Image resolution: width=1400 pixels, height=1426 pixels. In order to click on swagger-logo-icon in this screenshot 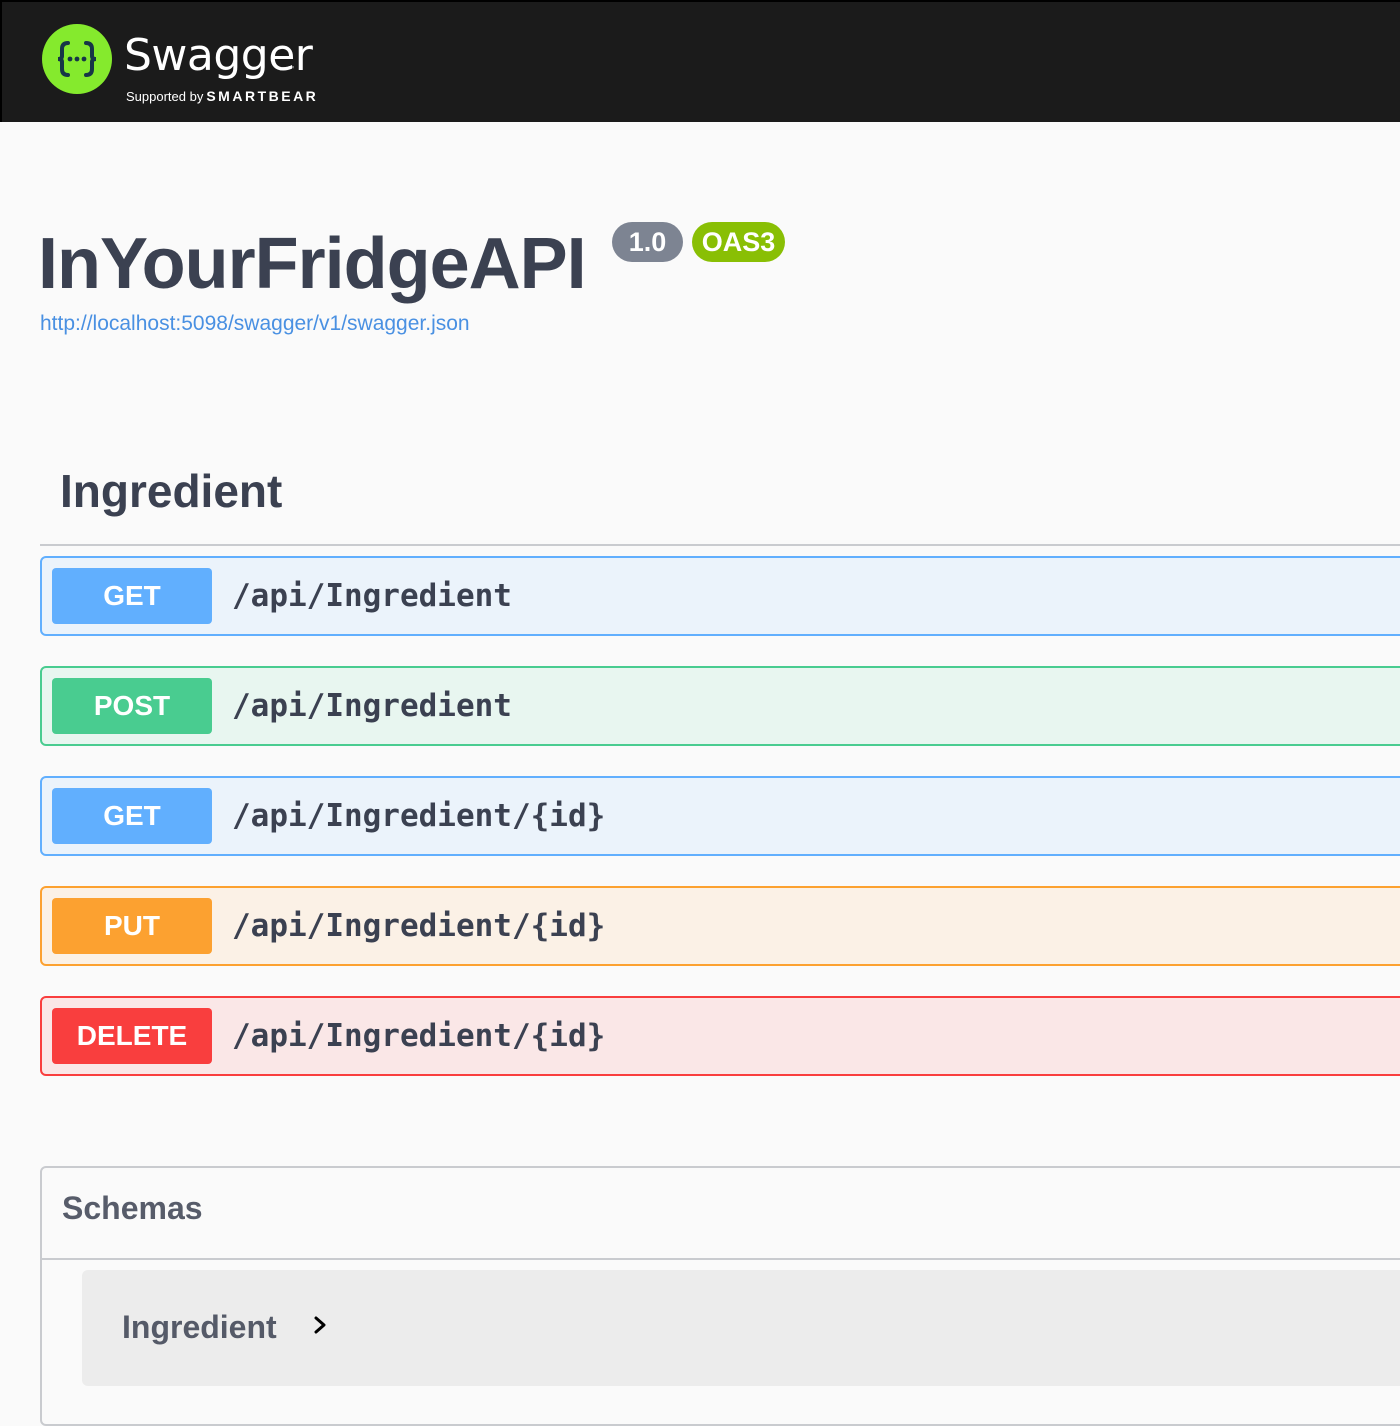, I will do `click(77, 59)`.